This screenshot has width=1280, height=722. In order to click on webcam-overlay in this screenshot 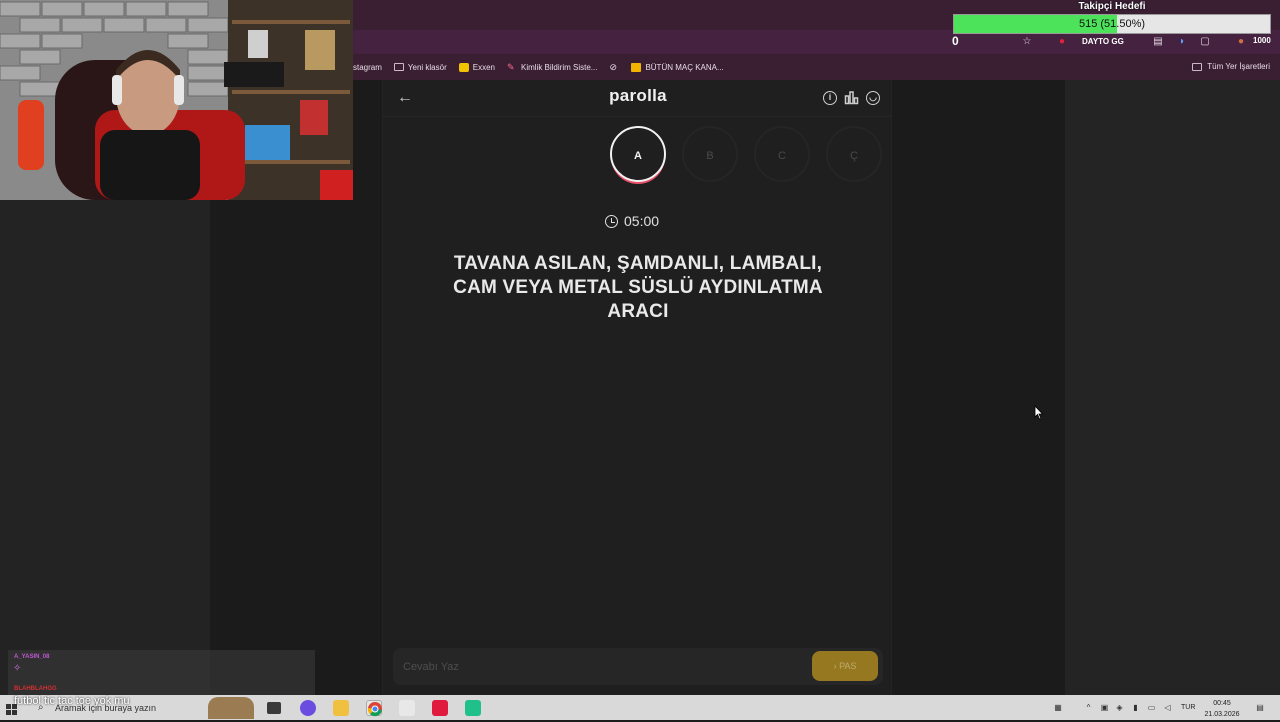, I will do `click(176, 100)`.